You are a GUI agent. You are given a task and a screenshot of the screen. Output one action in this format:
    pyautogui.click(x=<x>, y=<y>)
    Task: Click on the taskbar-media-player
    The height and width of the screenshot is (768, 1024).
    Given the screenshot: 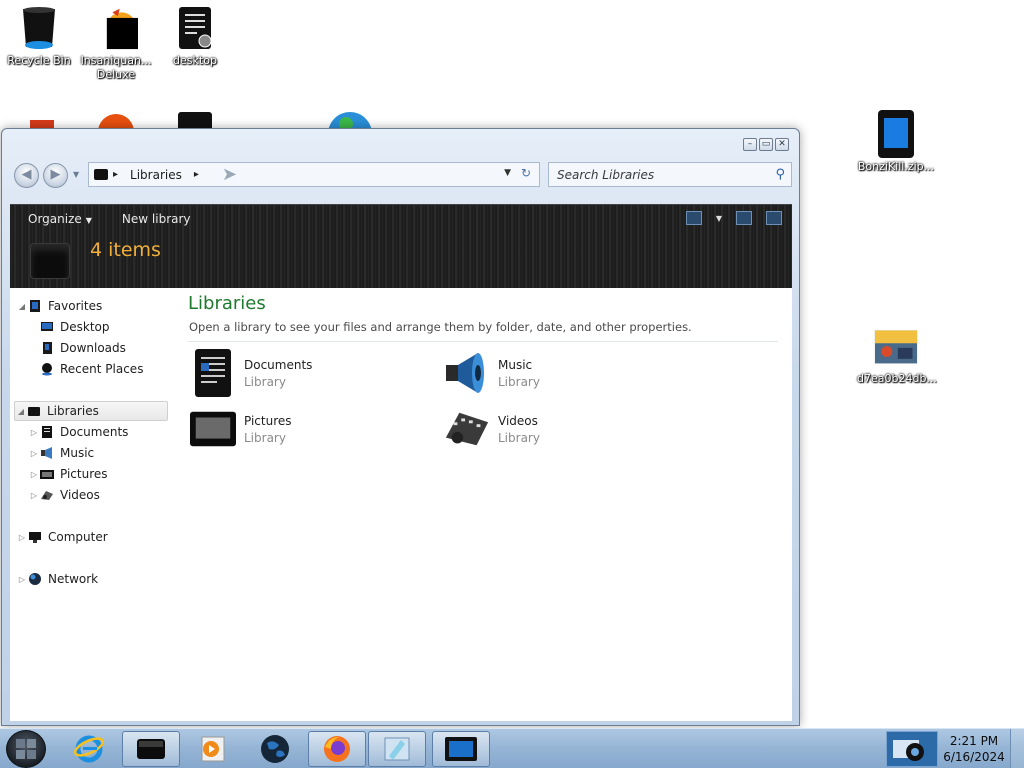 What is the action you would take?
    pyautogui.click(x=213, y=749)
    